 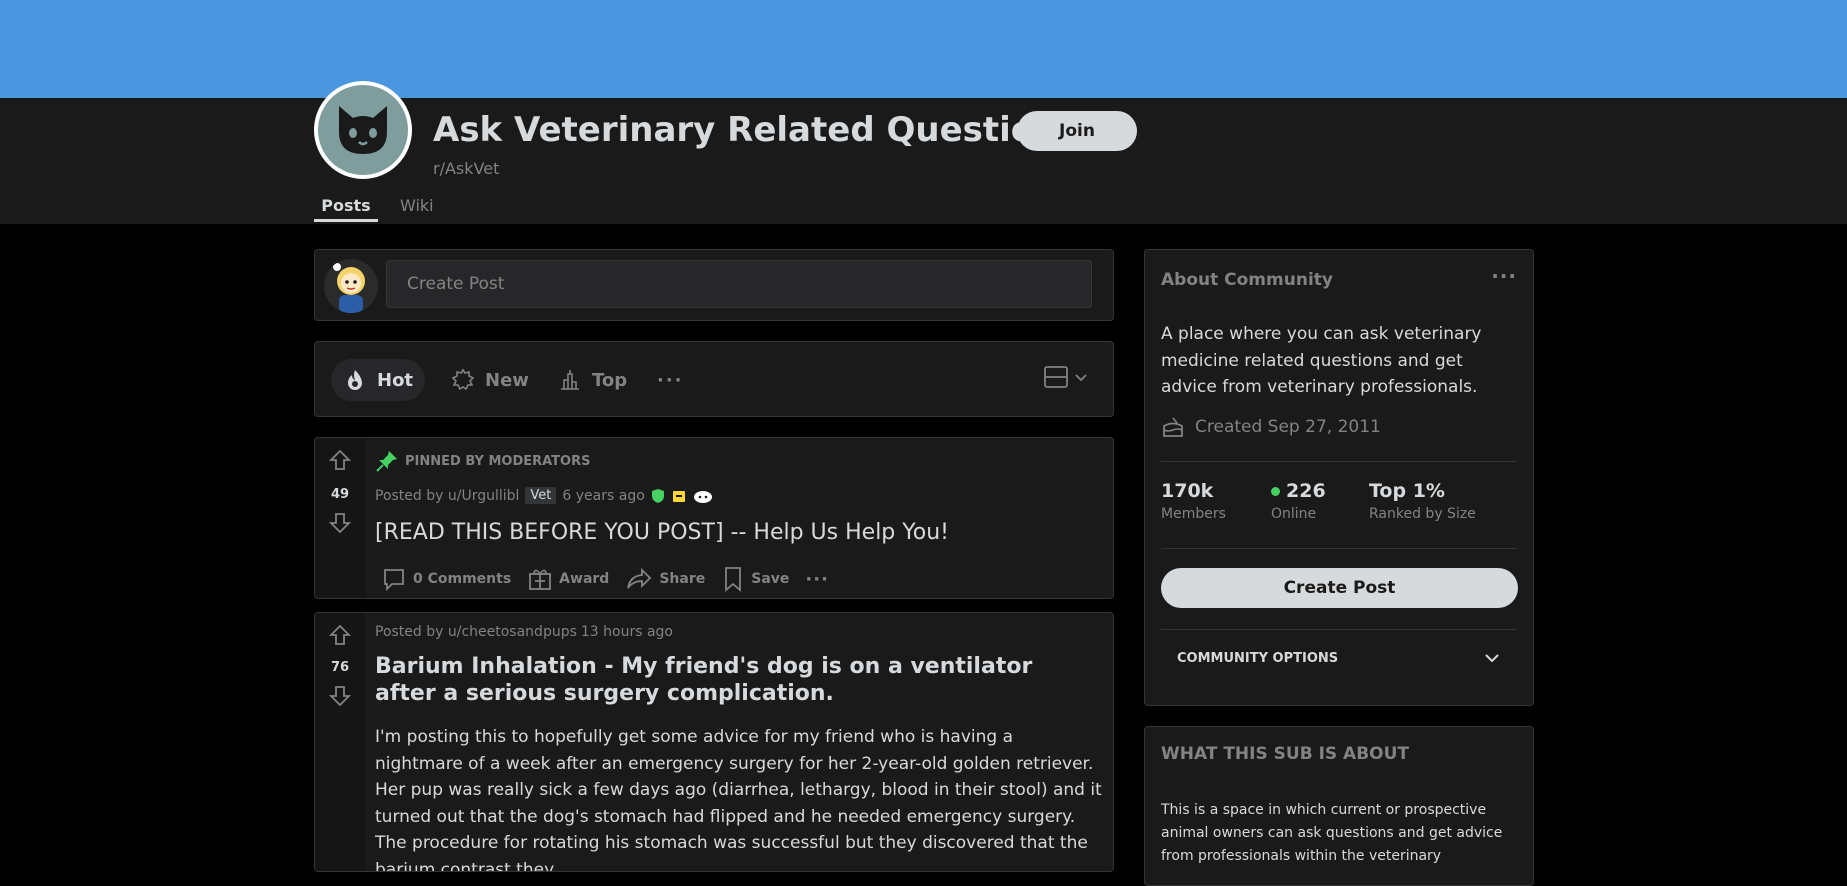 I want to click on cake-icon, so click(x=1173, y=427).